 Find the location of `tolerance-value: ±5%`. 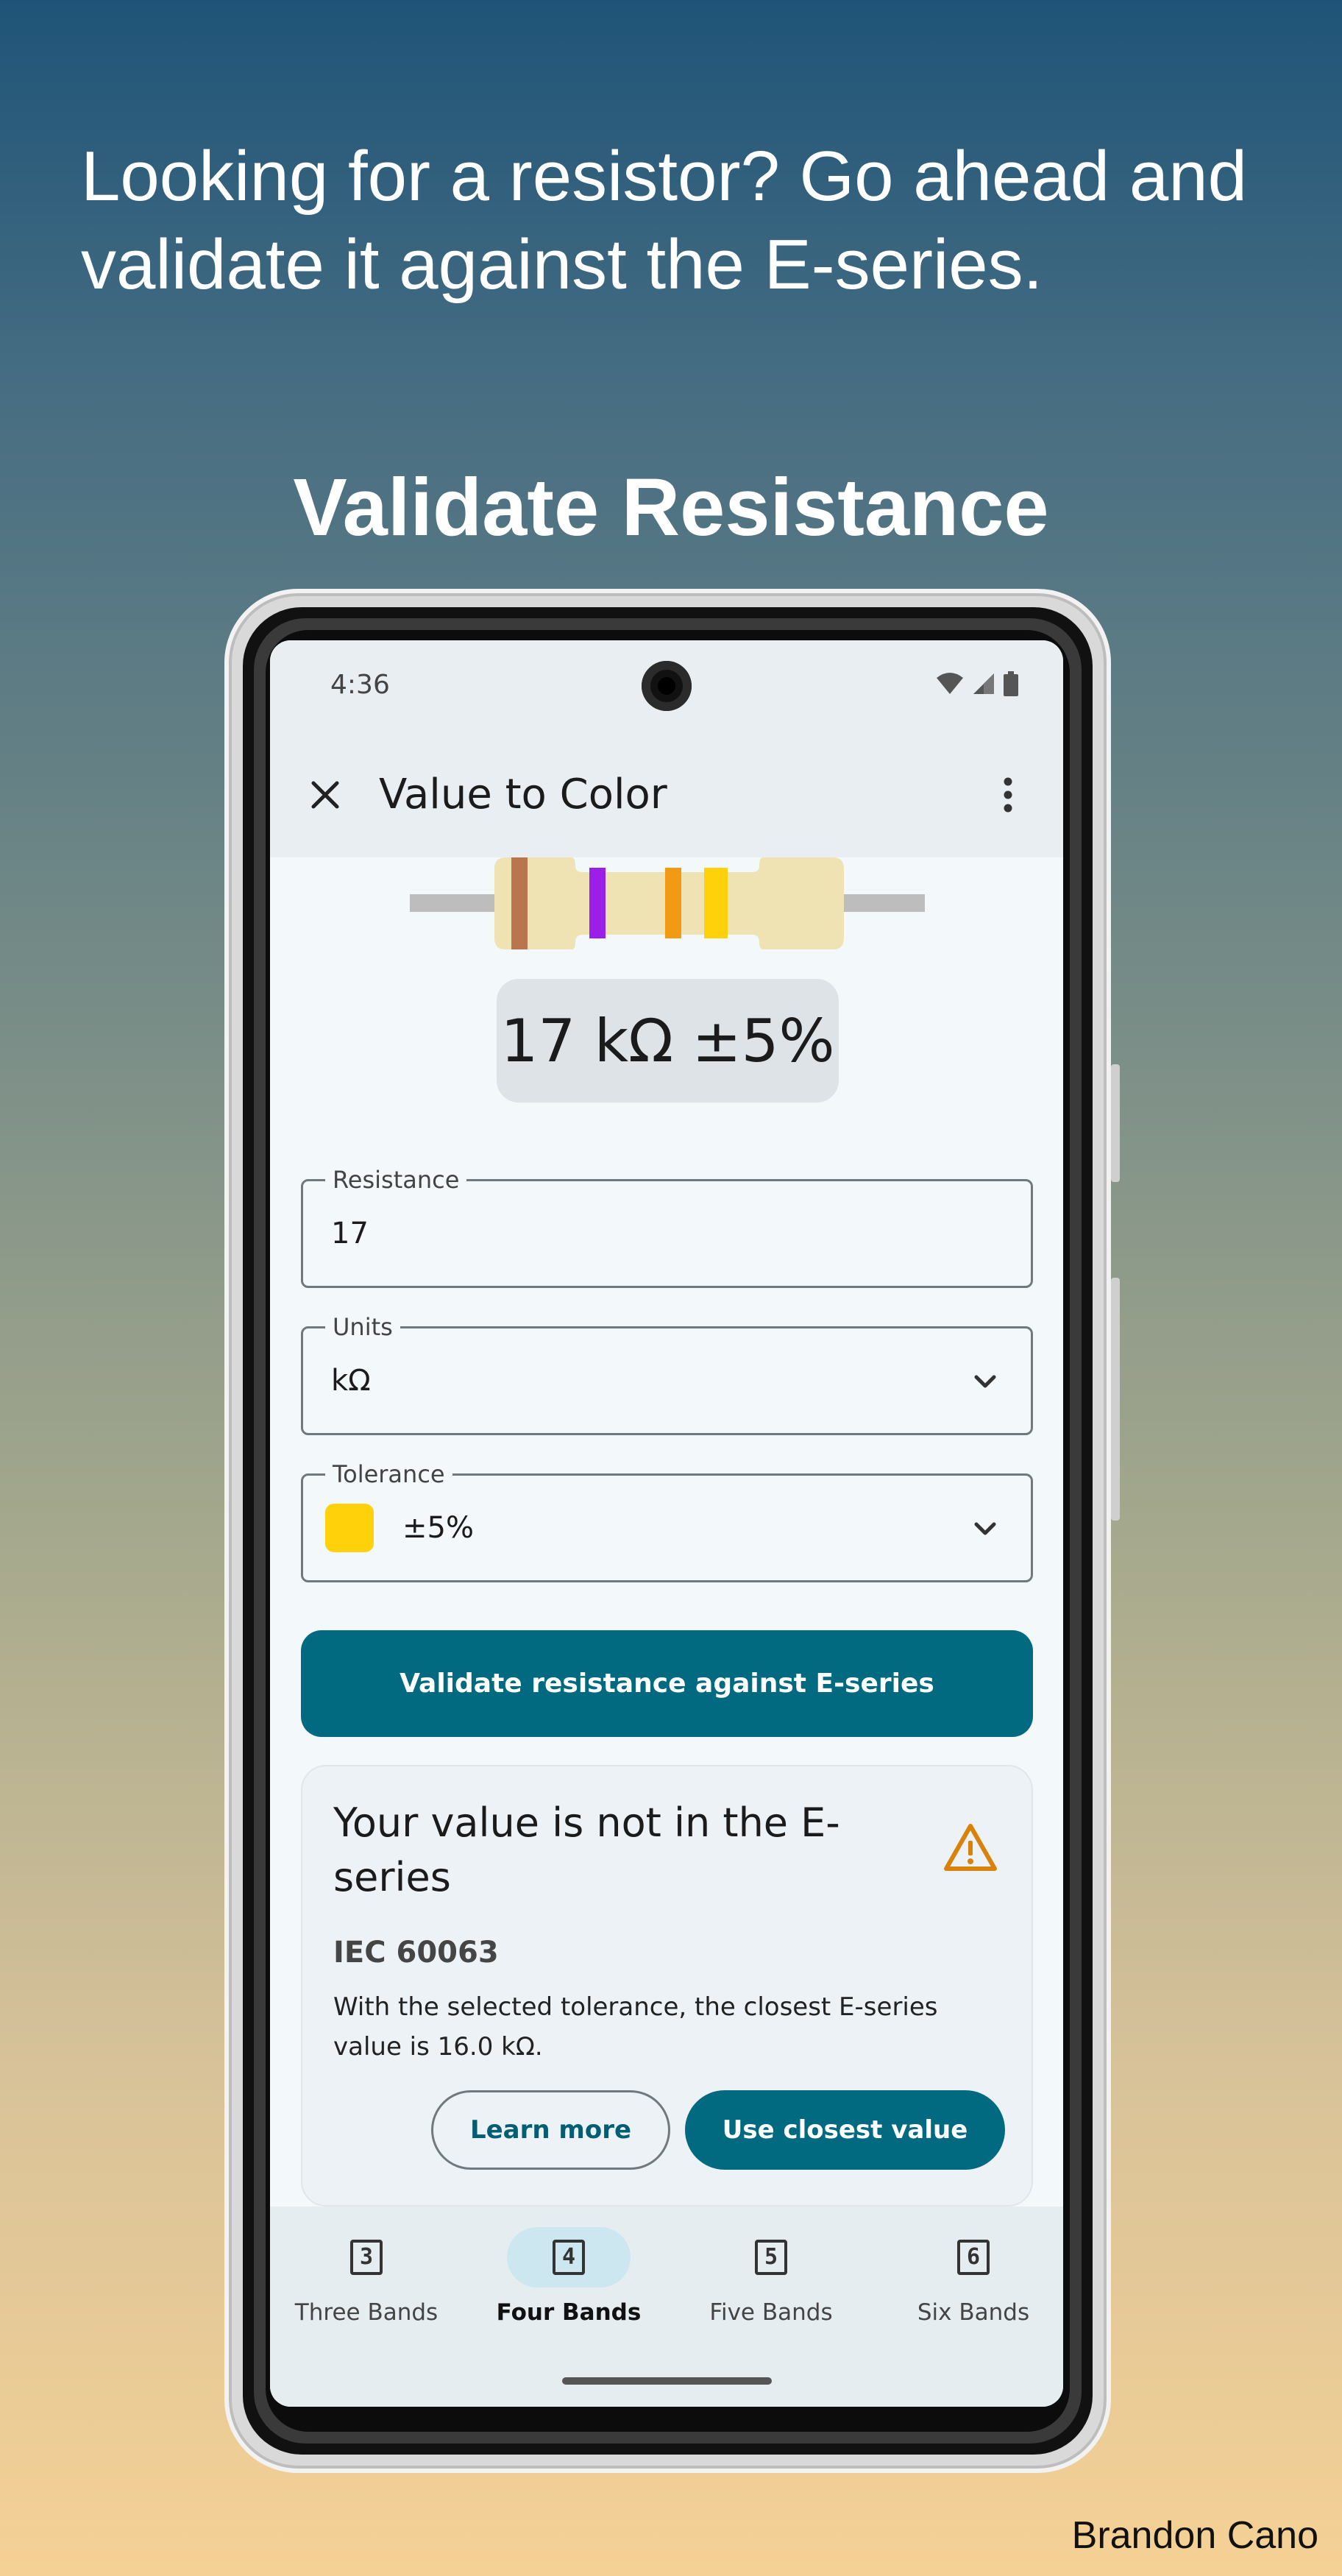

tolerance-value: ±5% is located at coordinates (438, 1528).